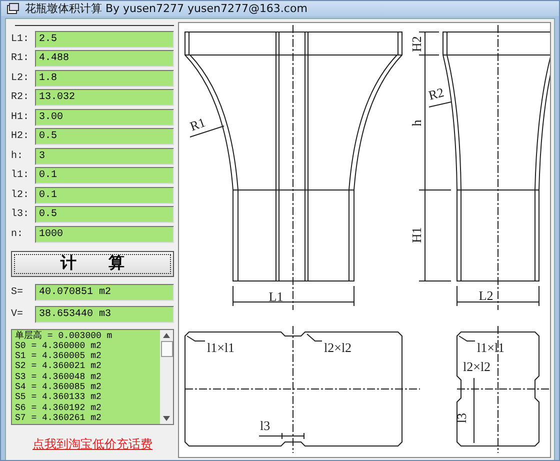 The image size is (560, 461). Describe the element at coordinates (20, 117) in the screenshot. I see `field-label: H1:` at that location.